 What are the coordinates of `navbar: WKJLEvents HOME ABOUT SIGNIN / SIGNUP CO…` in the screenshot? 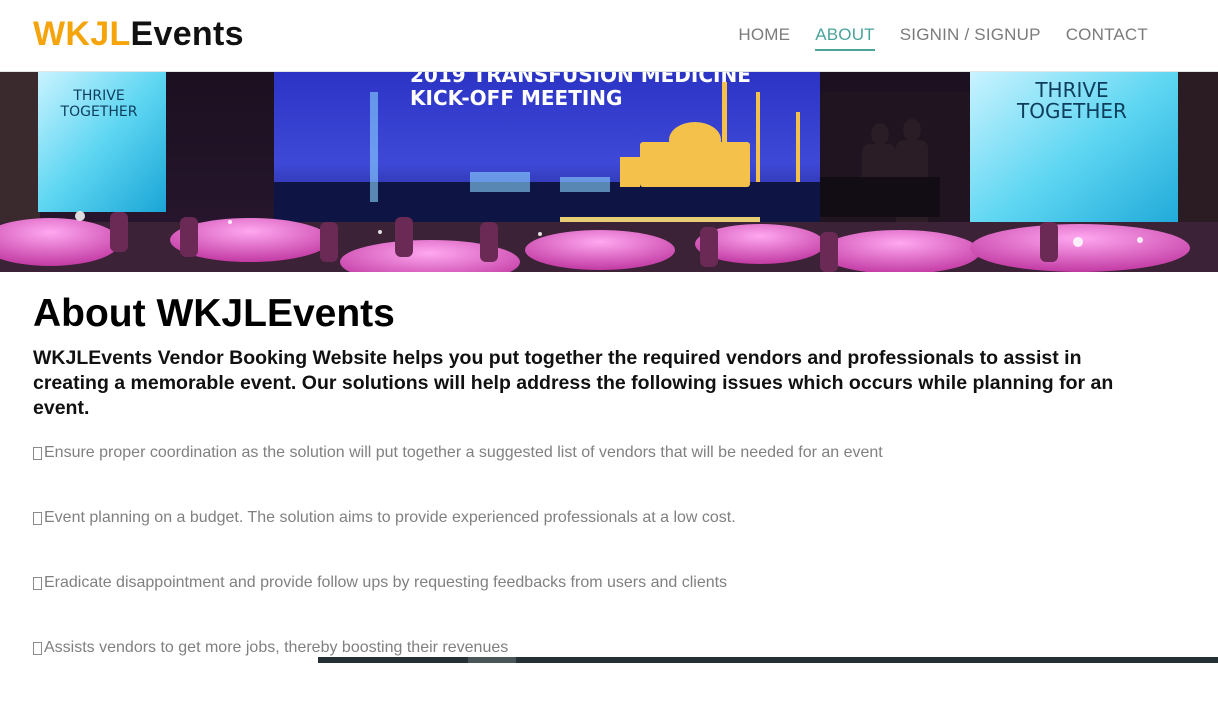 It's located at (609, 36).